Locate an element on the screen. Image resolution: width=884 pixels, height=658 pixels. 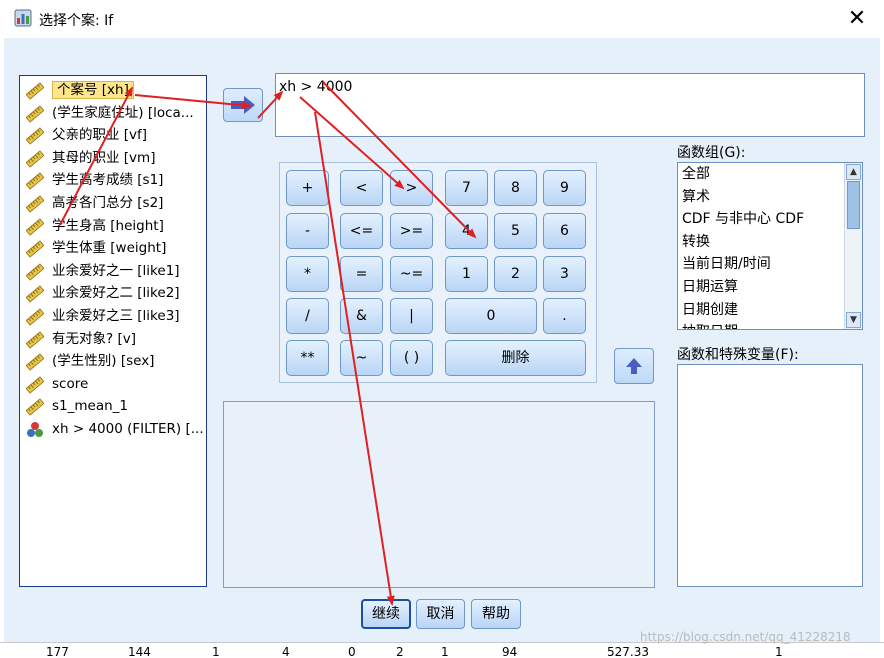
variable-item: 高考各门总分 [s2] is located at coordinates (113, 203).